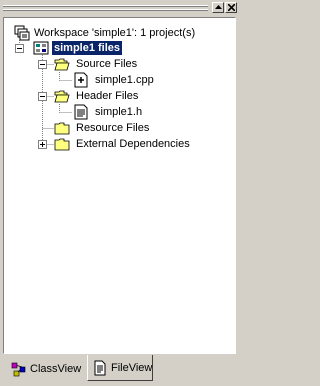 The image size is (320, 386). I want to click on fileview-icon, so click(100, 368).